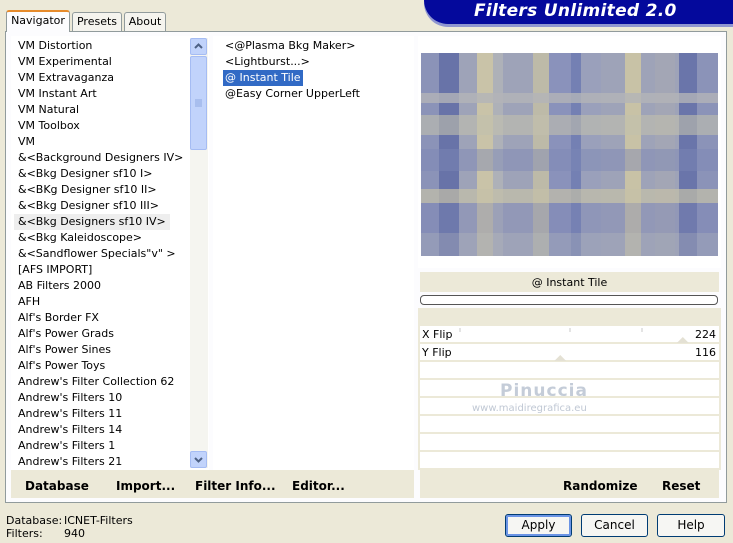  What do you see at coordinates (96, 382) in the screenshot?
I see `category-item: Andrew's Filter Collection 62` at bounding box center [96, 382].